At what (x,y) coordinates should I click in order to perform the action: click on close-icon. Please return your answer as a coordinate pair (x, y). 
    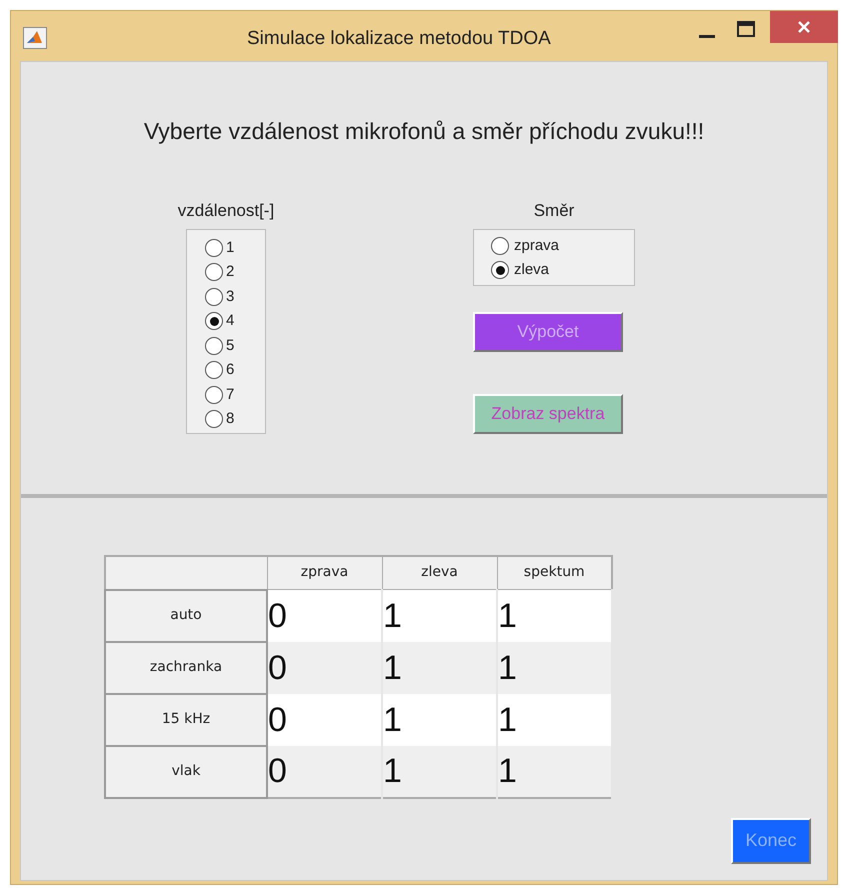
    Looking at the image, I should click on (804, 27).